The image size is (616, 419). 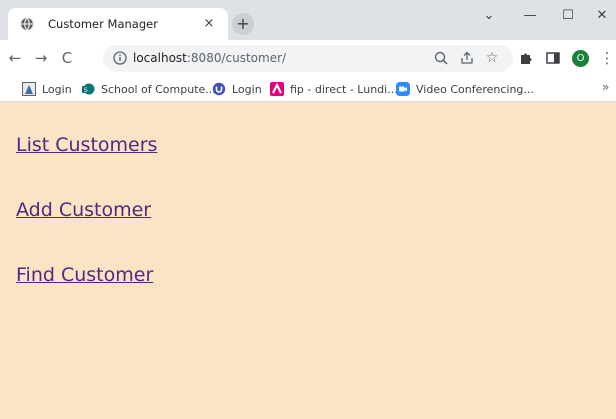 What do you see at coordinates (243, 24) in the screenshot?
I see `new-tab-button: +` at bounding box center [243, 24].